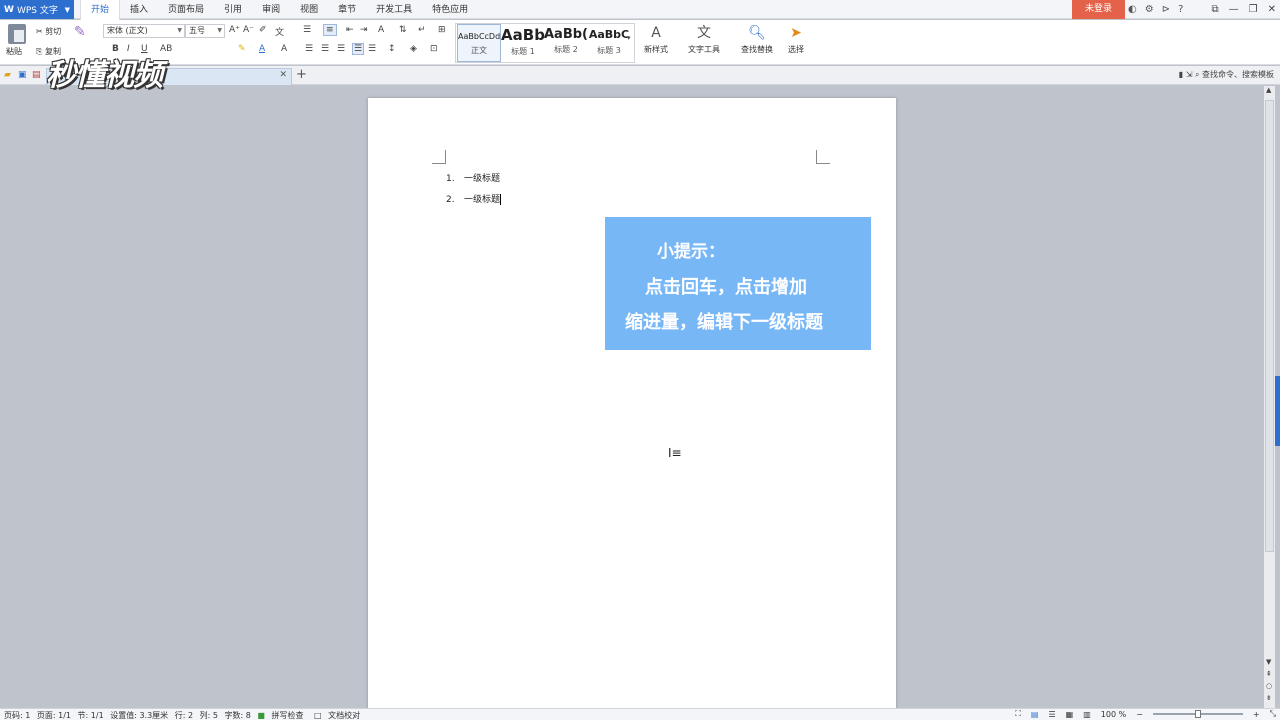  What do you see at coordinates (14, 51) in the screenshot?
I see `paste-button: 粘贴` at bounding box center [14, 51].